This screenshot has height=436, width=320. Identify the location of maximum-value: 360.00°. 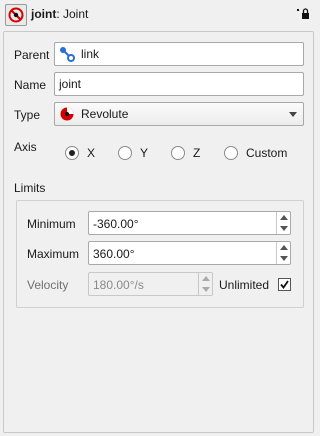
(114, 254).